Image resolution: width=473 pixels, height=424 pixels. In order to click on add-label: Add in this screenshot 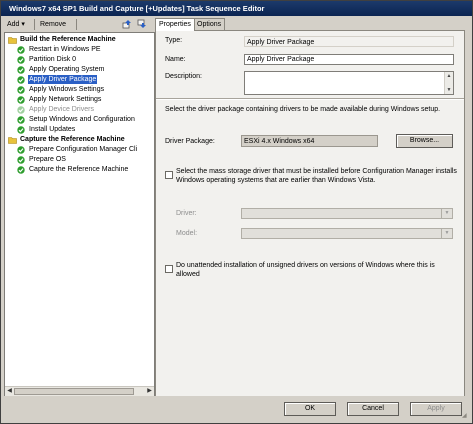, I will do `click(13, 24)`.